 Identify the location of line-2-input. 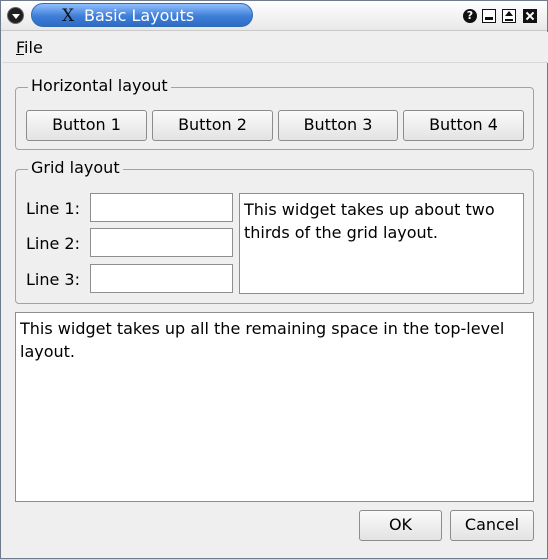
(161, 242).